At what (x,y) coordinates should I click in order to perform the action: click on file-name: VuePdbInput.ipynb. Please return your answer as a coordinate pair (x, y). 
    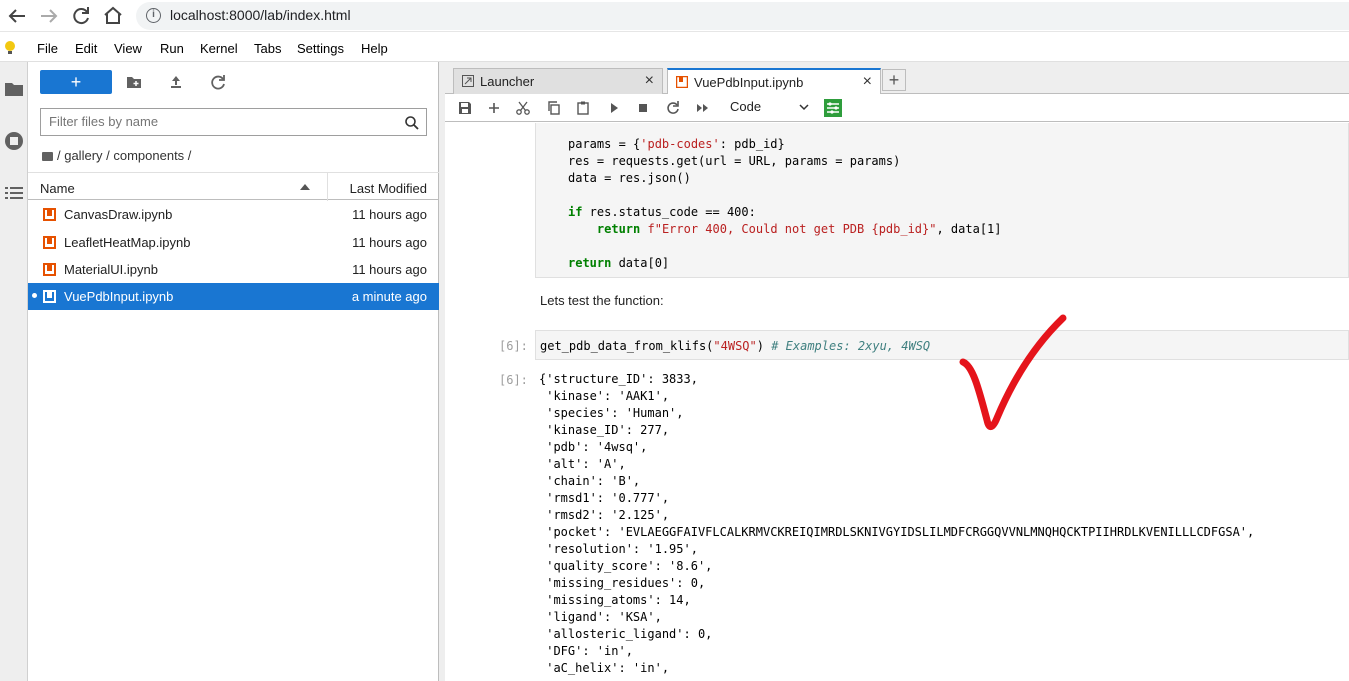
    Looking at the image, I should click on (119, 296).